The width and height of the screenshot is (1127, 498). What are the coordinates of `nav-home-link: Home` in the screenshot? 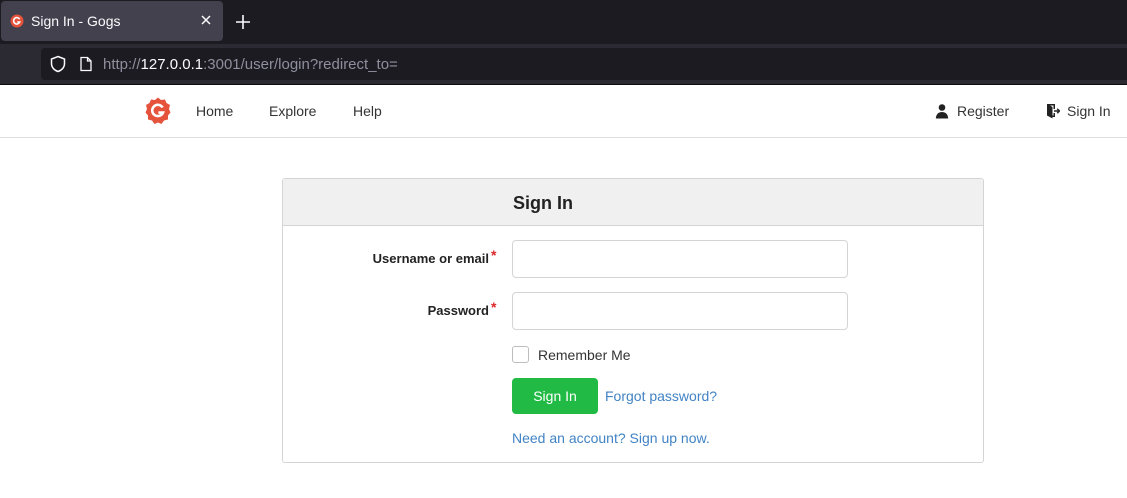 It's located at (214, 111).